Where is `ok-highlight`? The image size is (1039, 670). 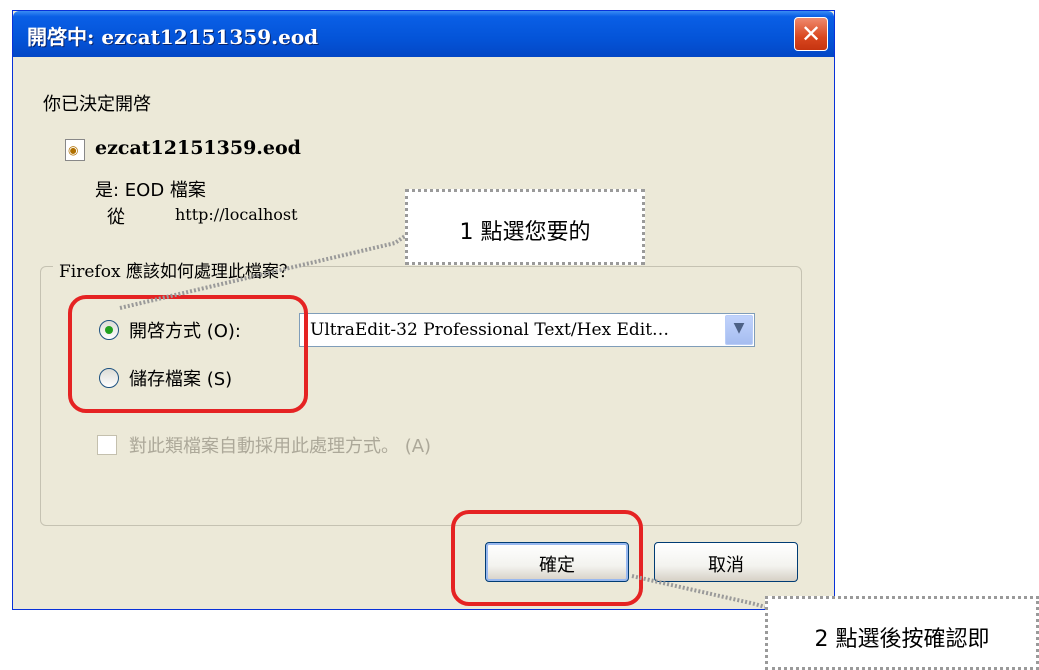 ok-highlight is located at coordinates (547, 558).